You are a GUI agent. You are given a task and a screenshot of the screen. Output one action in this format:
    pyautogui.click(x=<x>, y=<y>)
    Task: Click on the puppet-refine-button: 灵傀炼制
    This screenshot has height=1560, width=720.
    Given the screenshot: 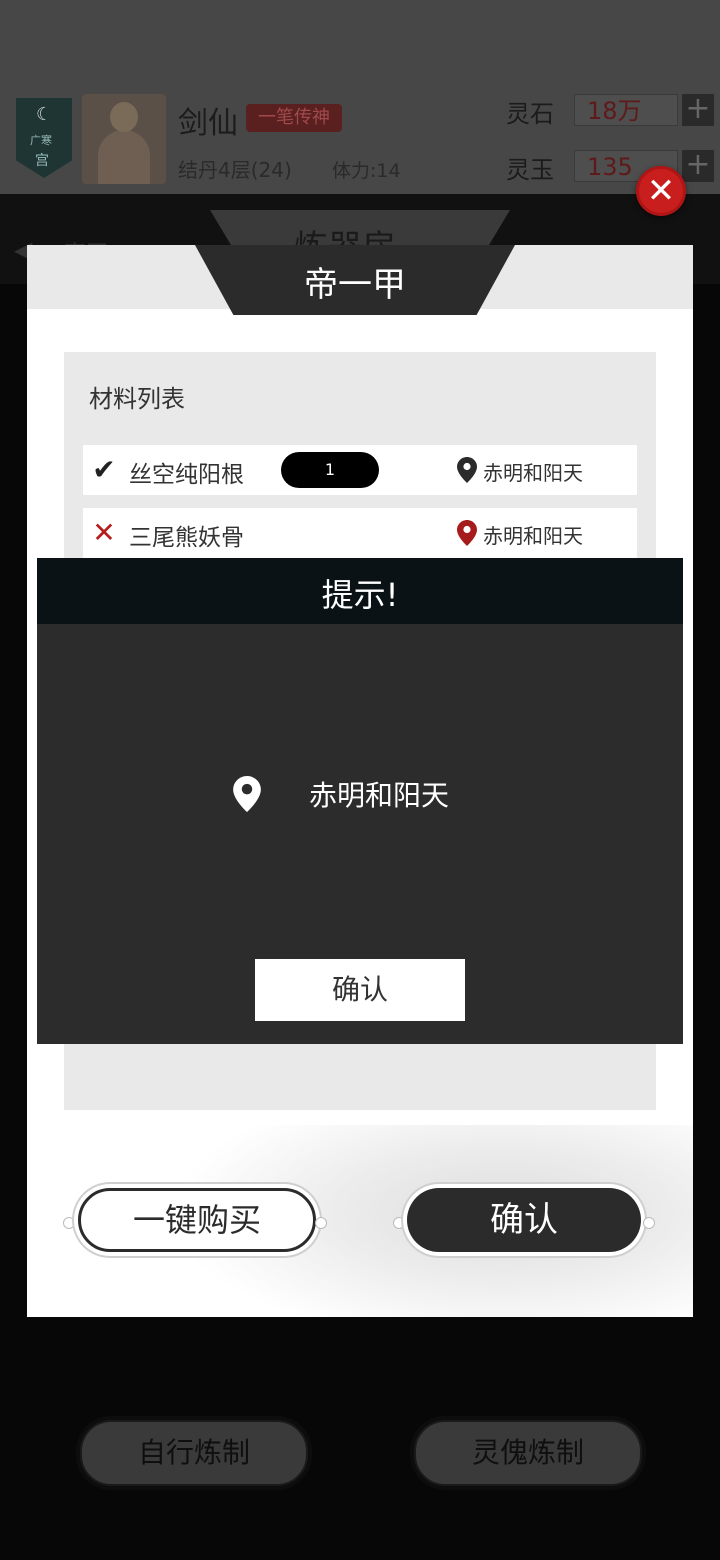 What is the action you would take?
    pyautogui.click(x=528, y=1453)
    